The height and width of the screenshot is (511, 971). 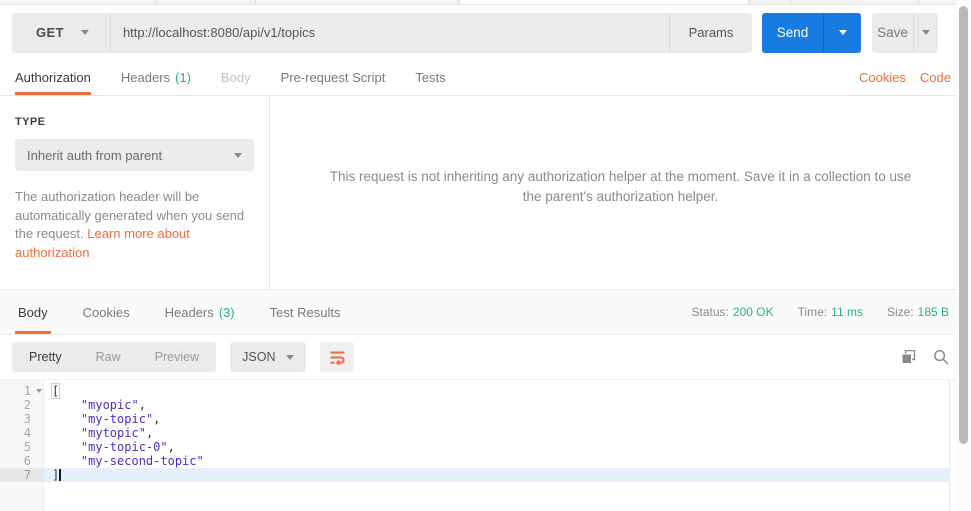 I want to click on wrap-text-button, so click(x=337, y=357).